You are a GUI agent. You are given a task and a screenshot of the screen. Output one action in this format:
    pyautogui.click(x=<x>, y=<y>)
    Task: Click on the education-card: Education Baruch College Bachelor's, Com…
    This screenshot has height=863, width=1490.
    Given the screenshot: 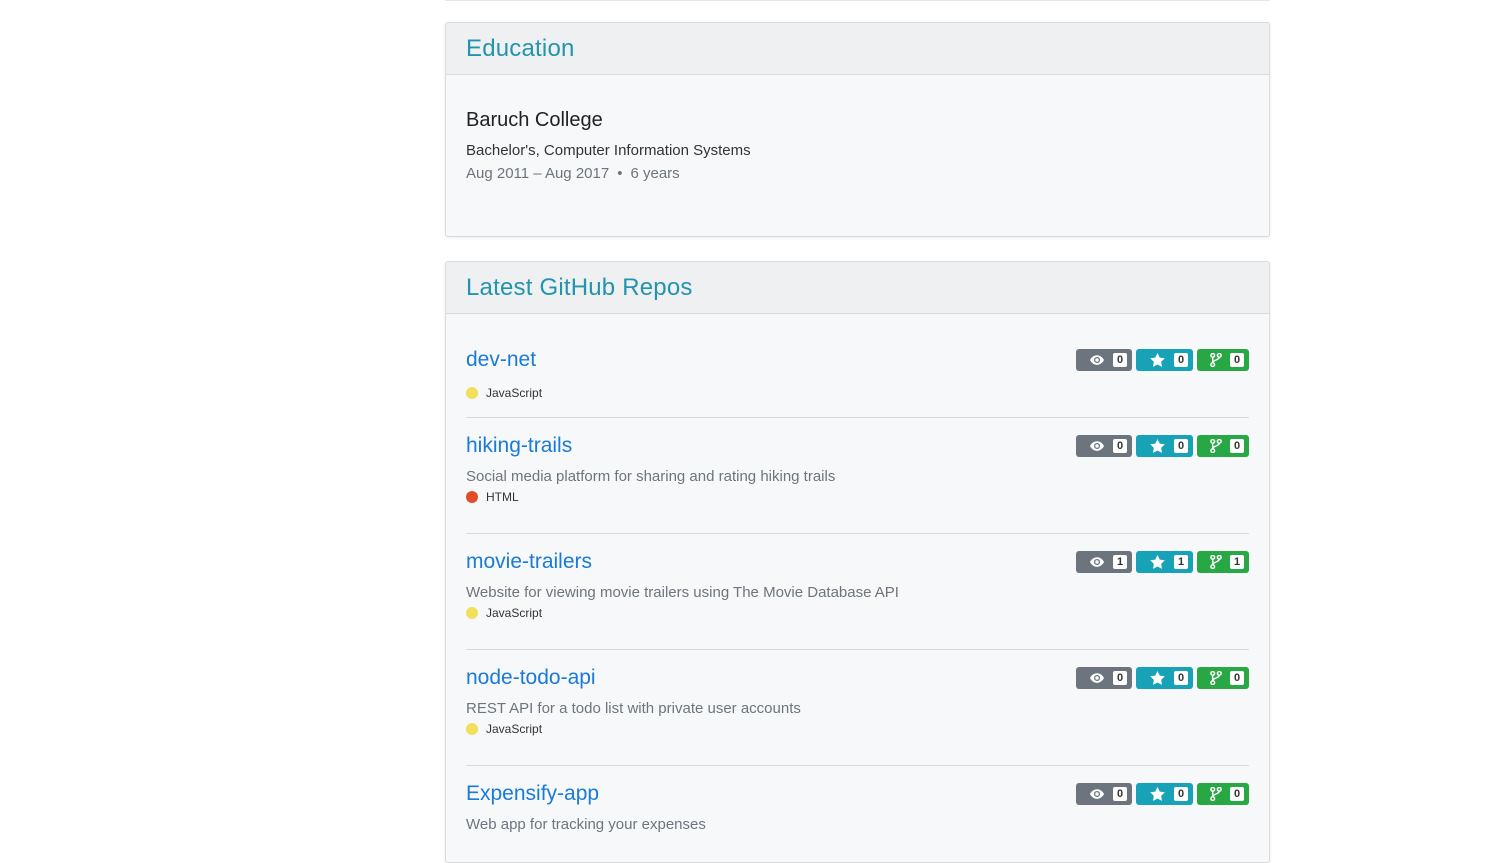 What is the action you would take?
    pyautogui.click(x=857, y=129)
    